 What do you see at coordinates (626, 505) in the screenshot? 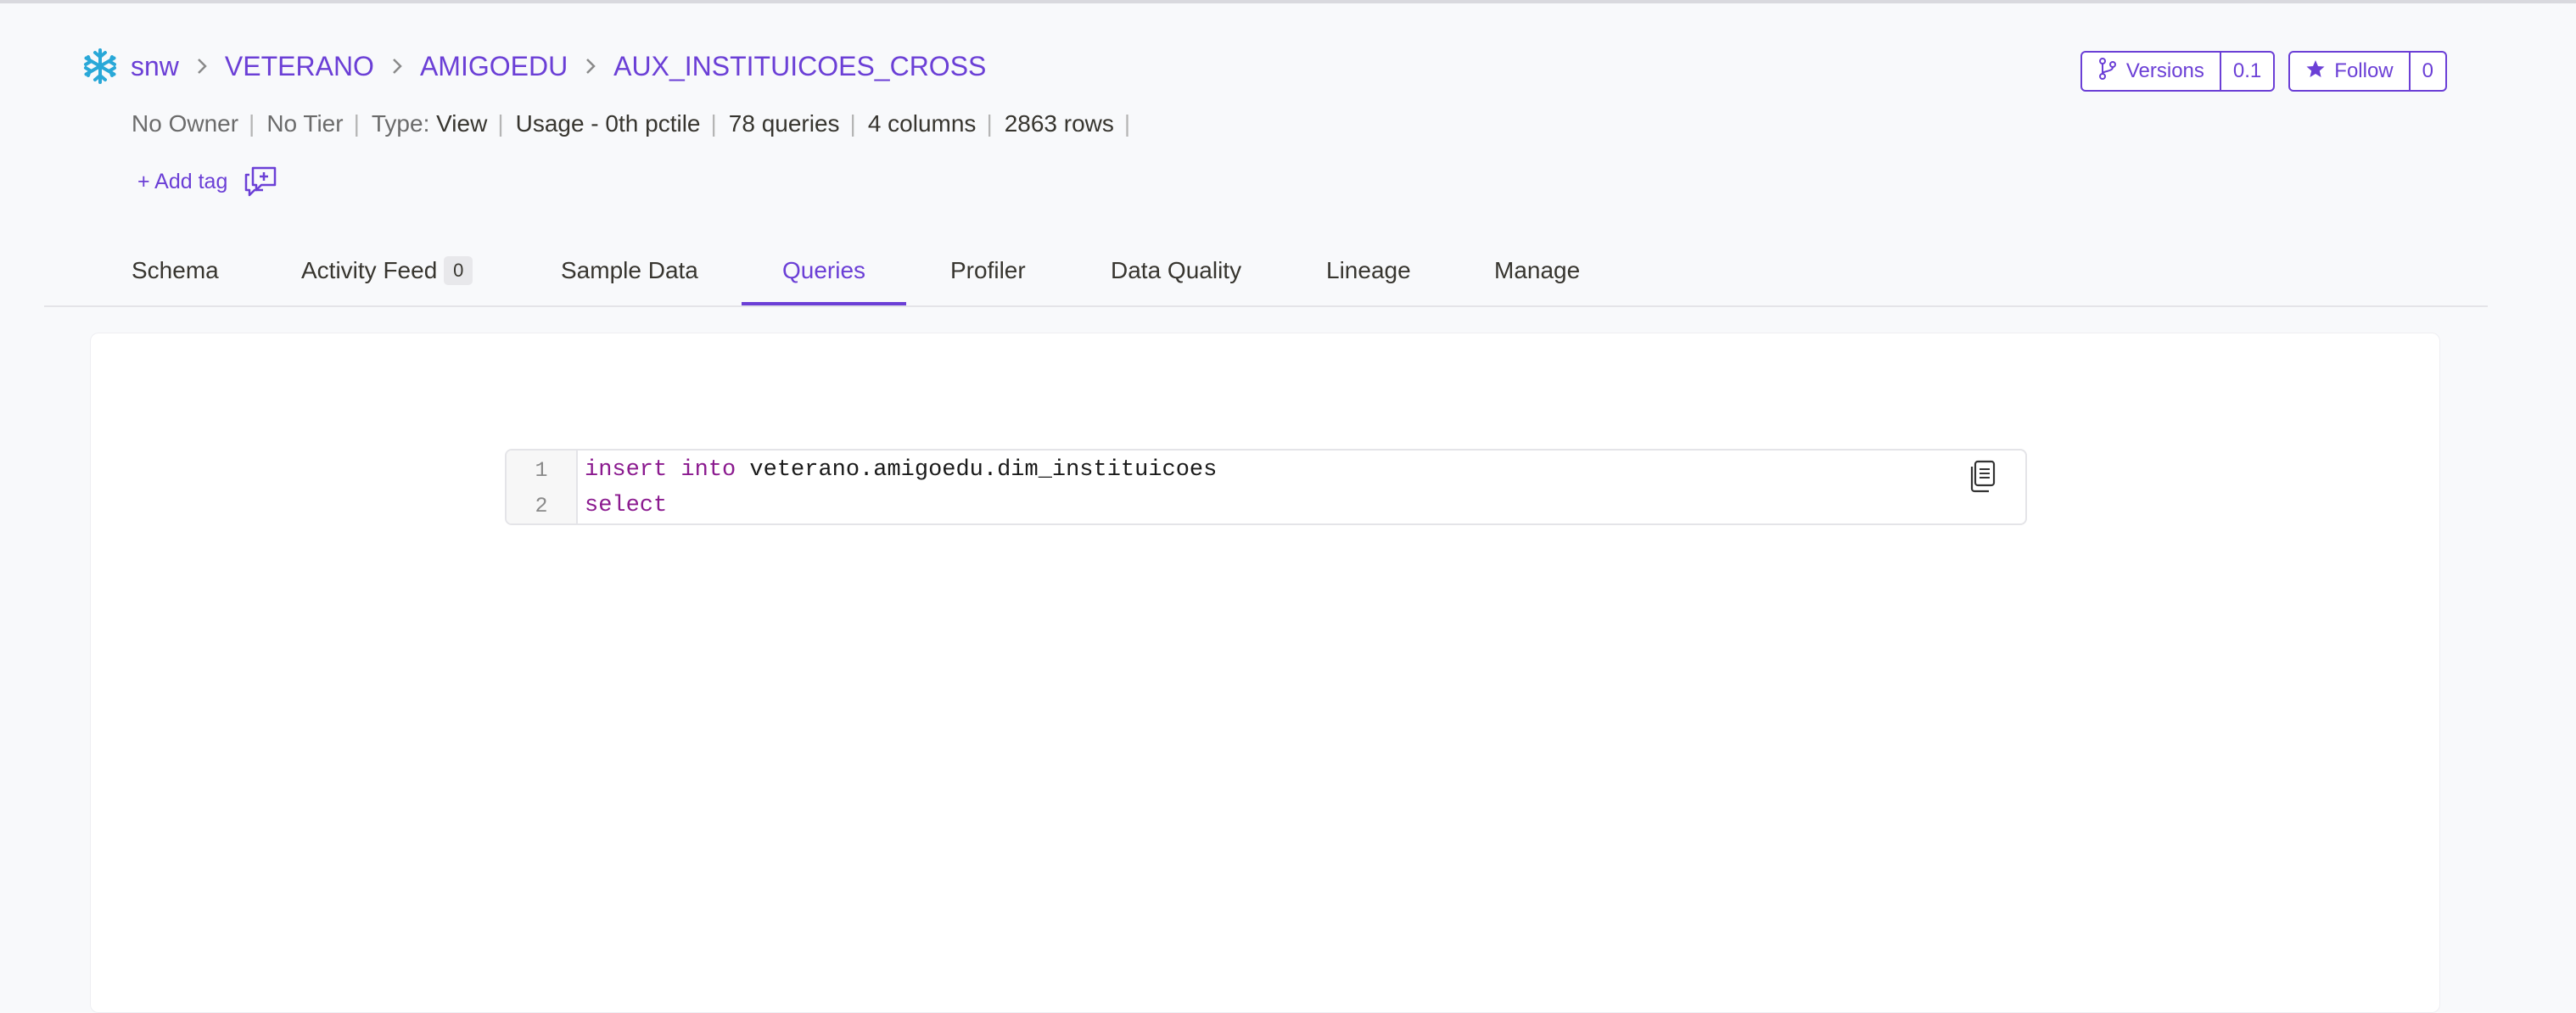
I see `sql-keyword: select` at bounding box center [626, 505].